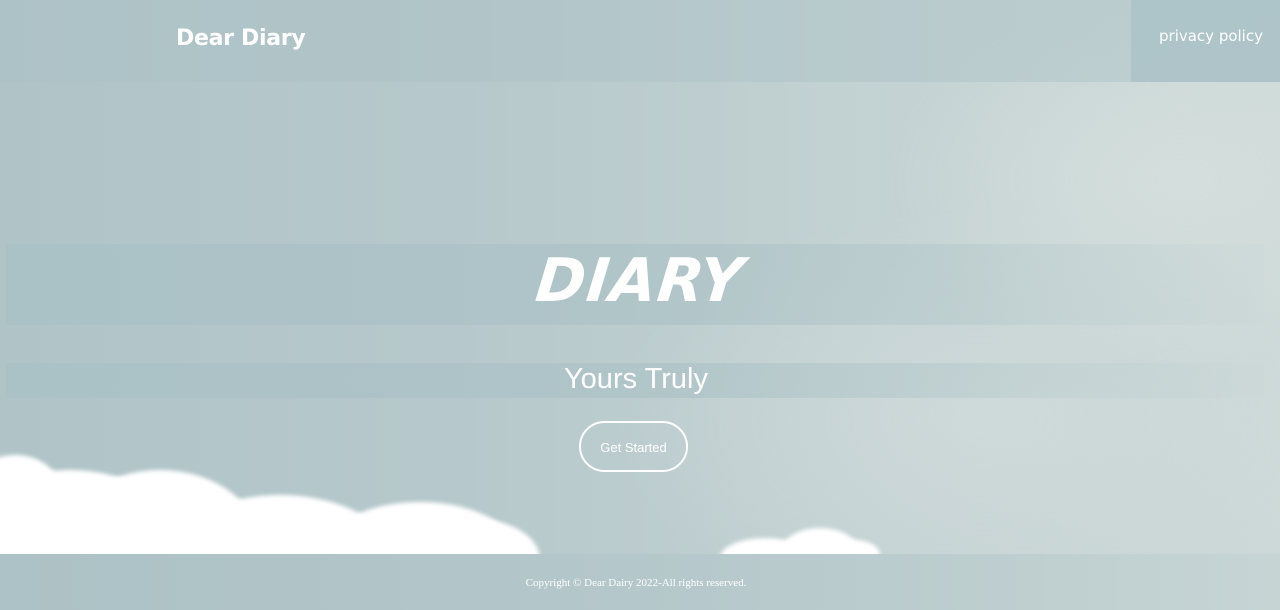  Describe the element at coordinates (640, 41) in the screenshot. I see `navbar: Dear Diary privacy policy` at that location.